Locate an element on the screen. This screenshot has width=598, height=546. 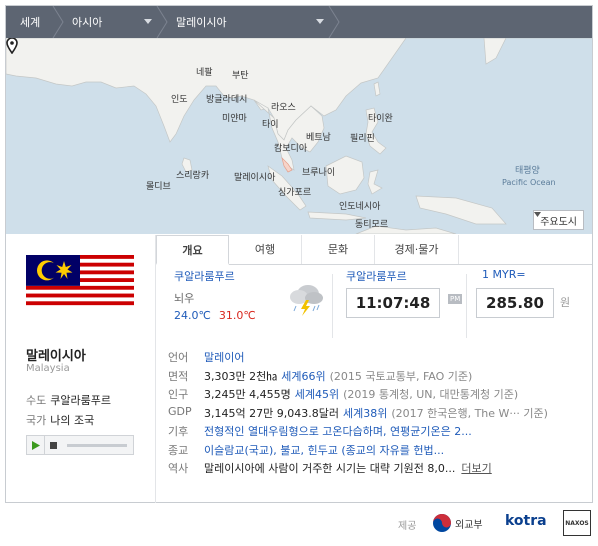
play-icon is located at coordinates (35, 445).